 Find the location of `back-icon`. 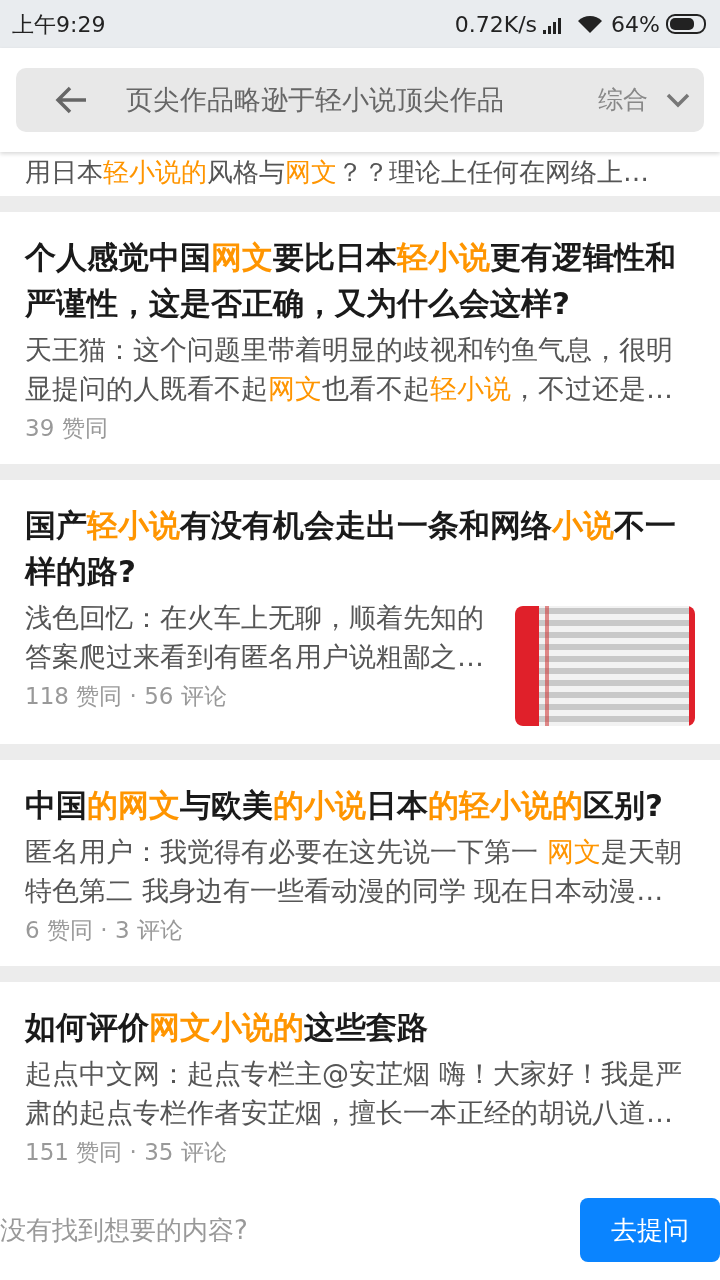

back-icon is located at coordinates (71, 100).